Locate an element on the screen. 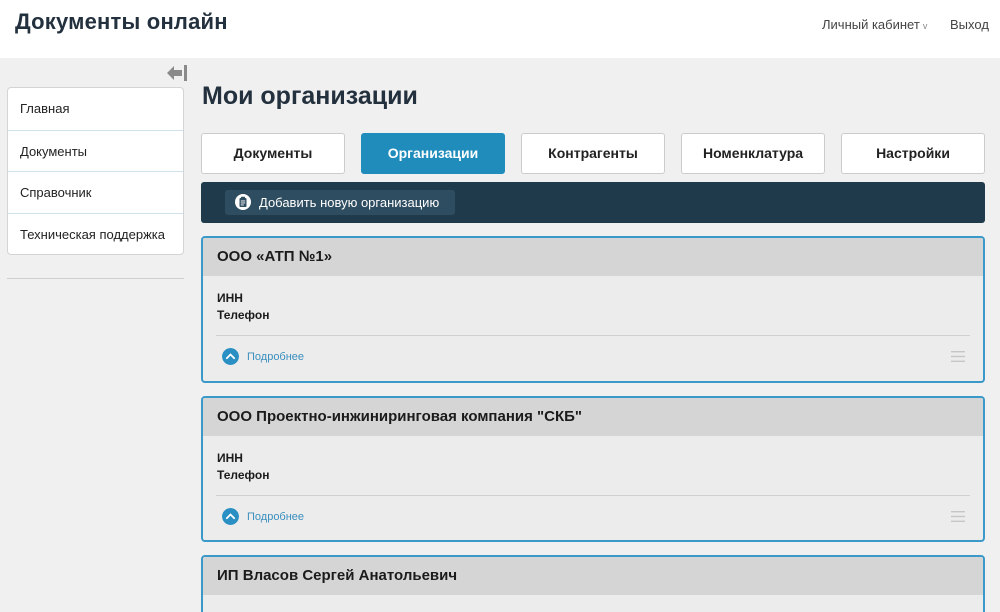 The height and width of the screenshot is (612, 1000). chevron-down-icon: v is located at coordinates (925, 26).